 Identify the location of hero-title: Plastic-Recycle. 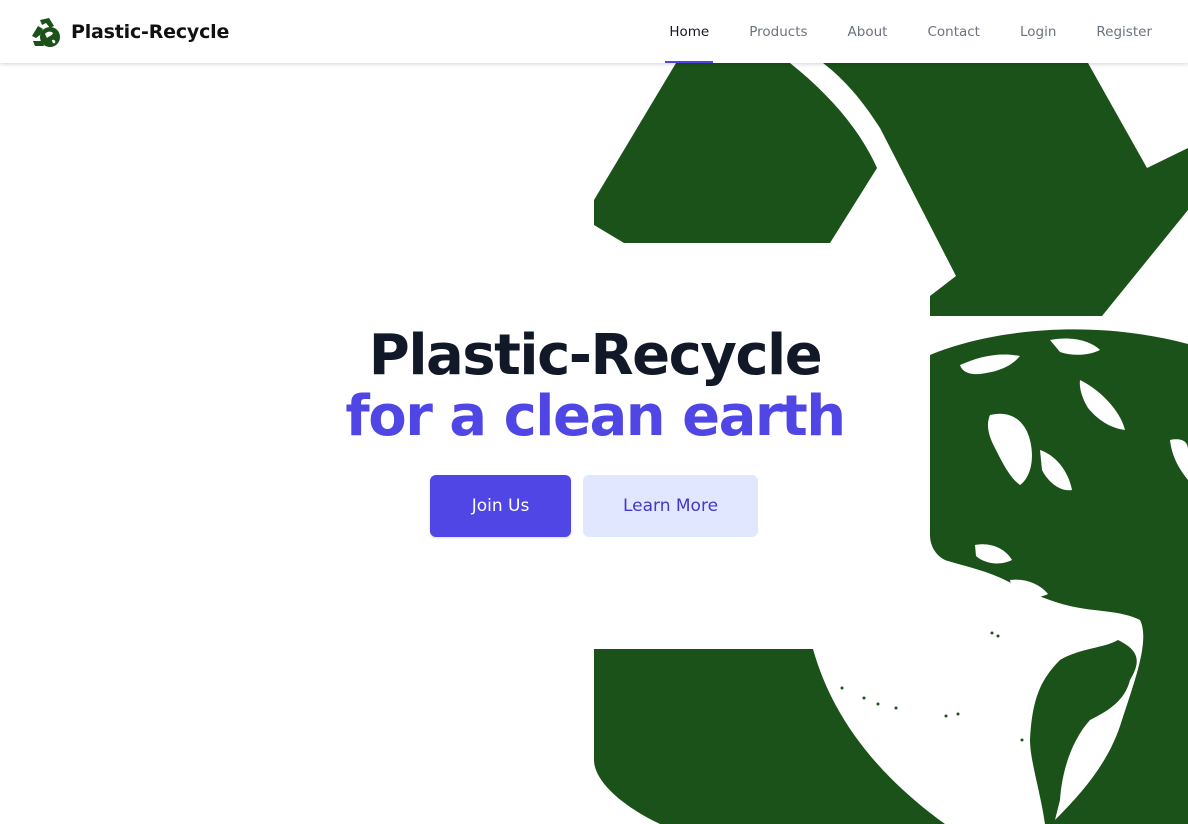
(595, 355).